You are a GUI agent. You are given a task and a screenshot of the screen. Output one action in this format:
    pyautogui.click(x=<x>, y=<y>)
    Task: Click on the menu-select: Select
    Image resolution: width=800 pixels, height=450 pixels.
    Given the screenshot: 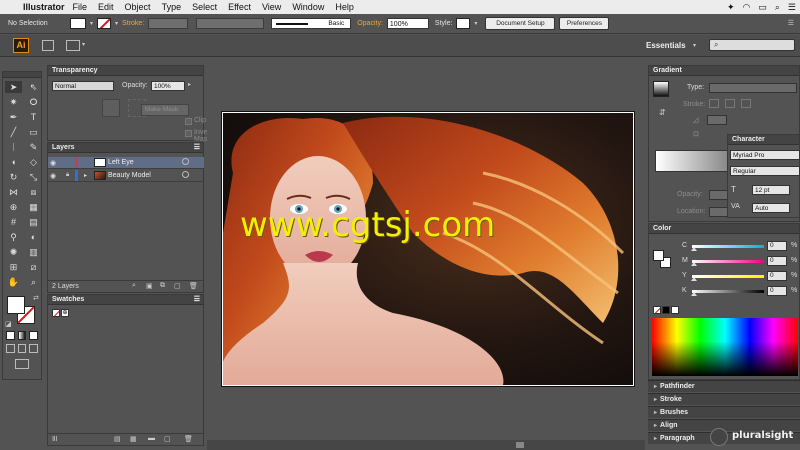 What is the action you would take?
    pyautogui.click(x=204, y=7)
    